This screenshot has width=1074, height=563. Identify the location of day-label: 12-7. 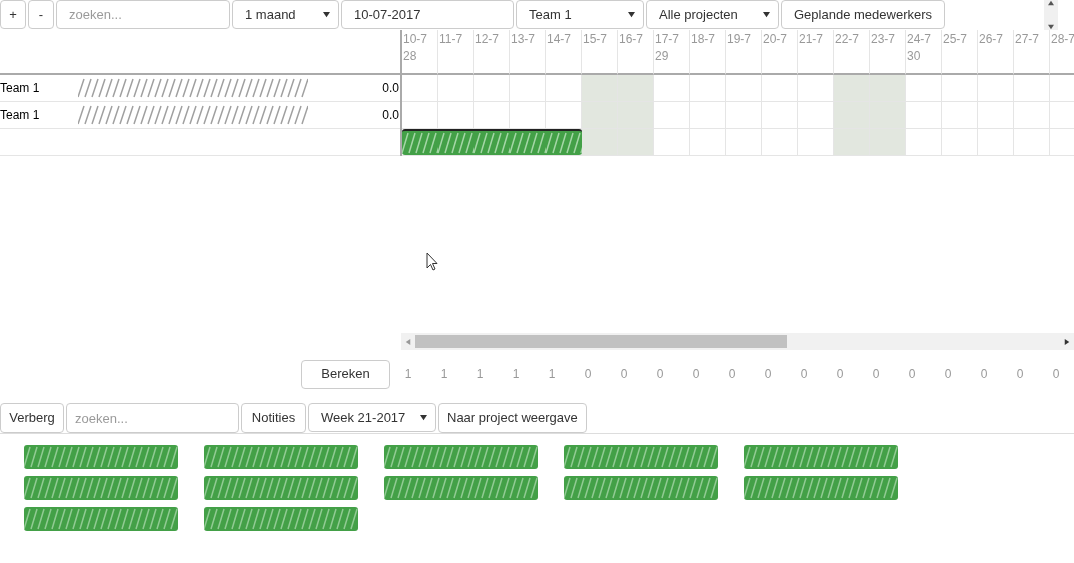
(488, 39).